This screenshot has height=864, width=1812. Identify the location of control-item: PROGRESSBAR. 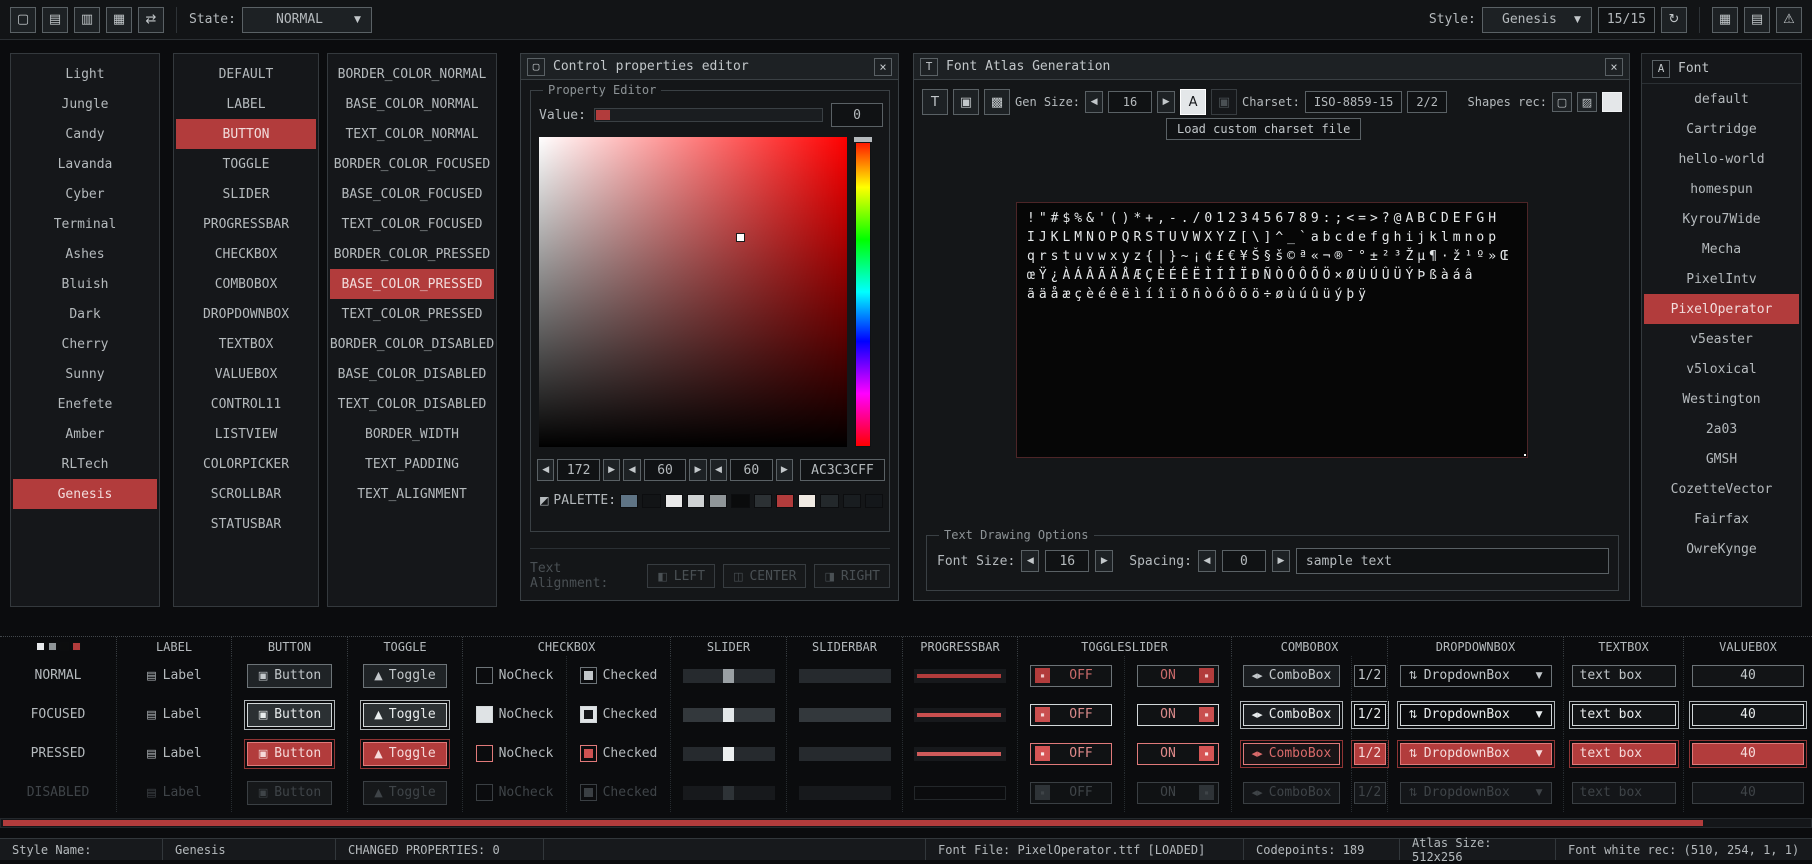
(246, 224).